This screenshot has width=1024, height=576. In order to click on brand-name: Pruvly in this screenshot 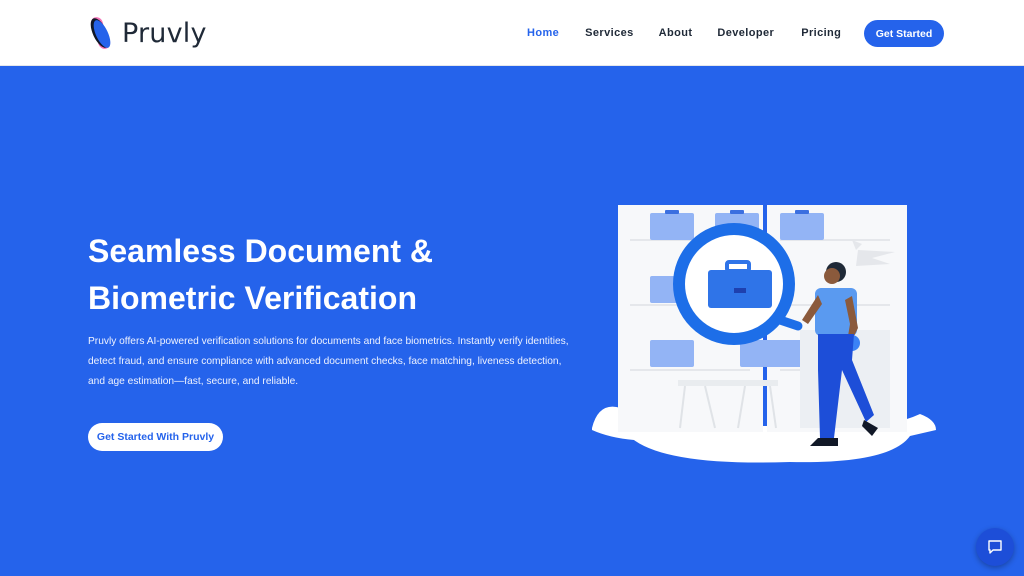, I will do `click(164, 33)`.